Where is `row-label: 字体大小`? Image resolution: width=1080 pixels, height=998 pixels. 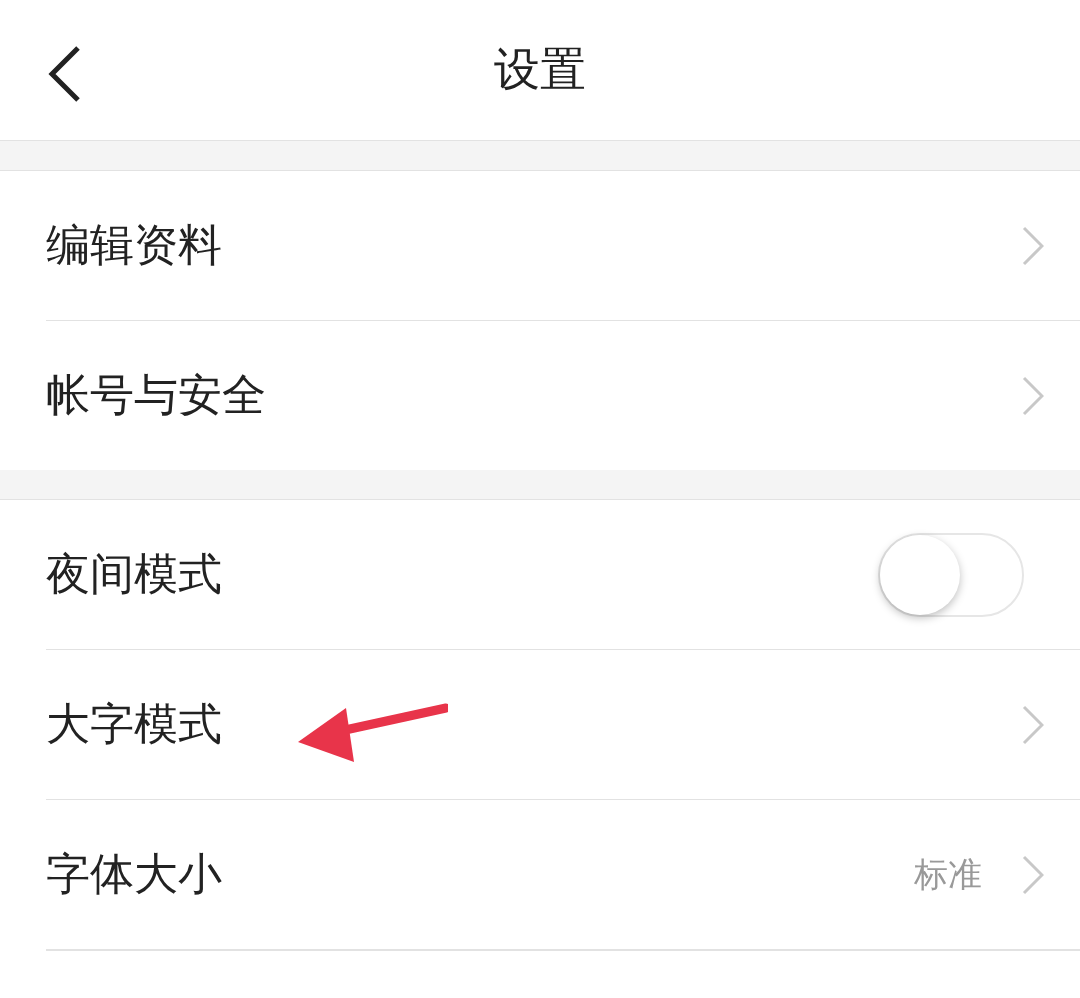 row-label: 字体大小 is located at coordinates (134, 874).